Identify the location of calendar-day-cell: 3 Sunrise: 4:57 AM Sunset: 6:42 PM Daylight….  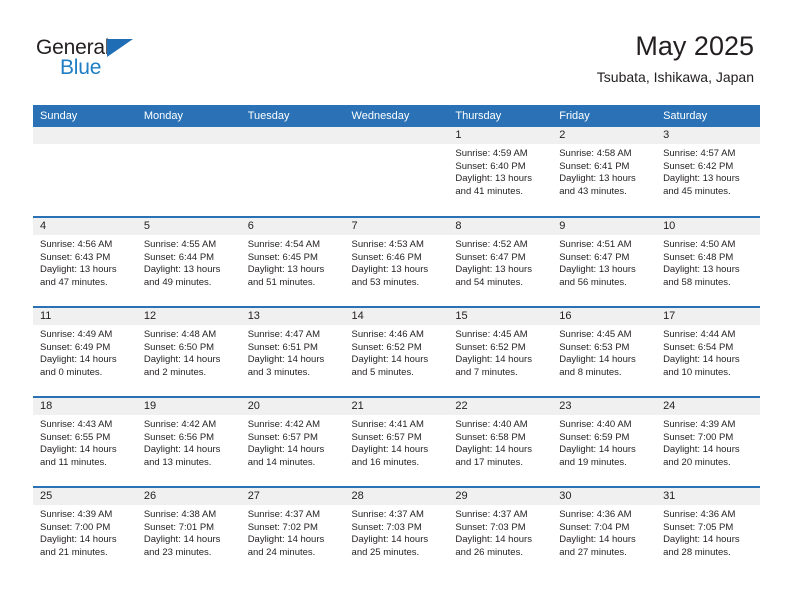
(708, 172).